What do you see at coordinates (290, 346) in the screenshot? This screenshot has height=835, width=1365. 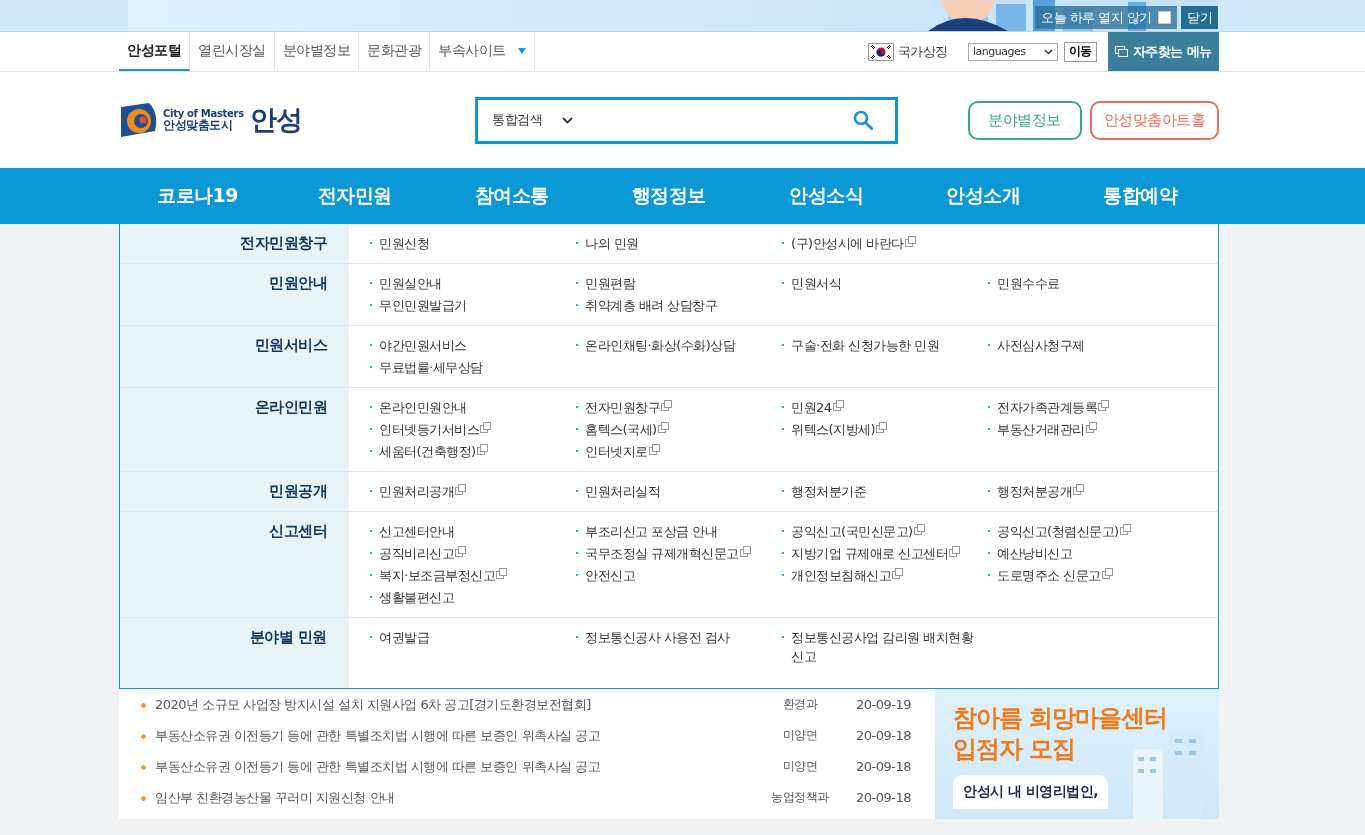 I see `category-title: 민원서비스` at bounding box center [290, 346].